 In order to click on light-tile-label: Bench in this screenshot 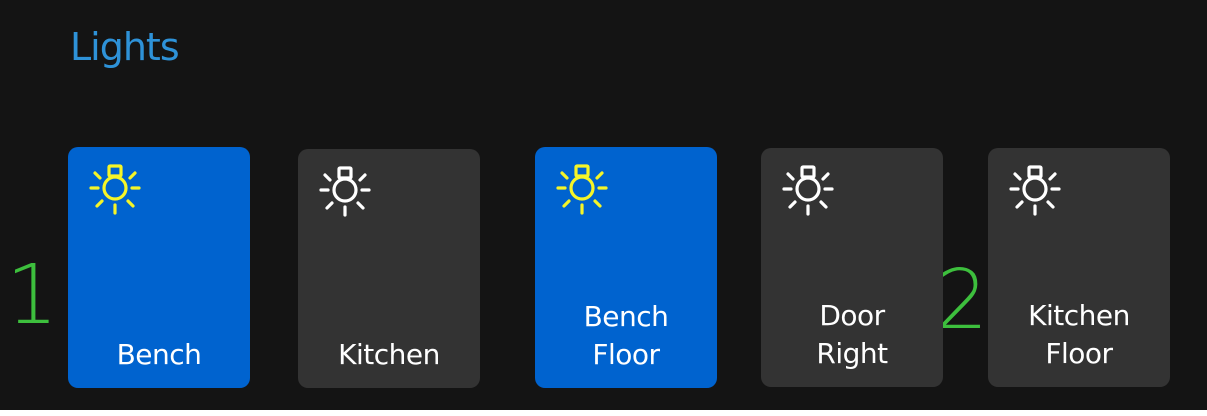, I will do `click(159, 354)`.